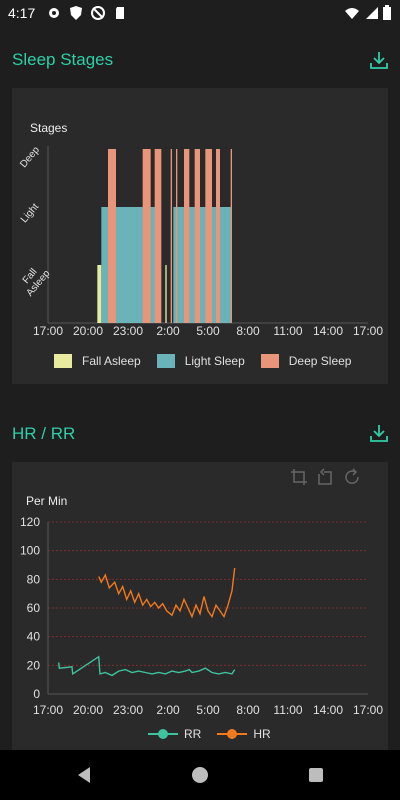 This screenshot has width=400, height=800. Describe the element at coordinates (84, 775) in the screenshot. I see `back-icon` at that location.